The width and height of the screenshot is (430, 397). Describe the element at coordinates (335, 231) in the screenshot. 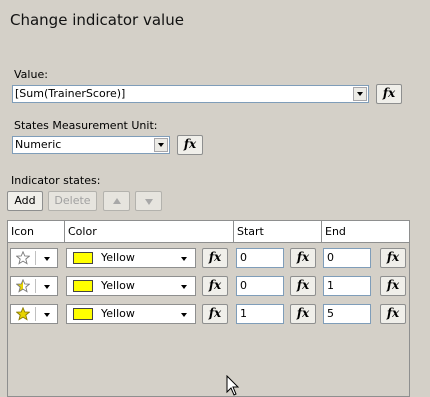

I see `column-header-end: End` at that location.